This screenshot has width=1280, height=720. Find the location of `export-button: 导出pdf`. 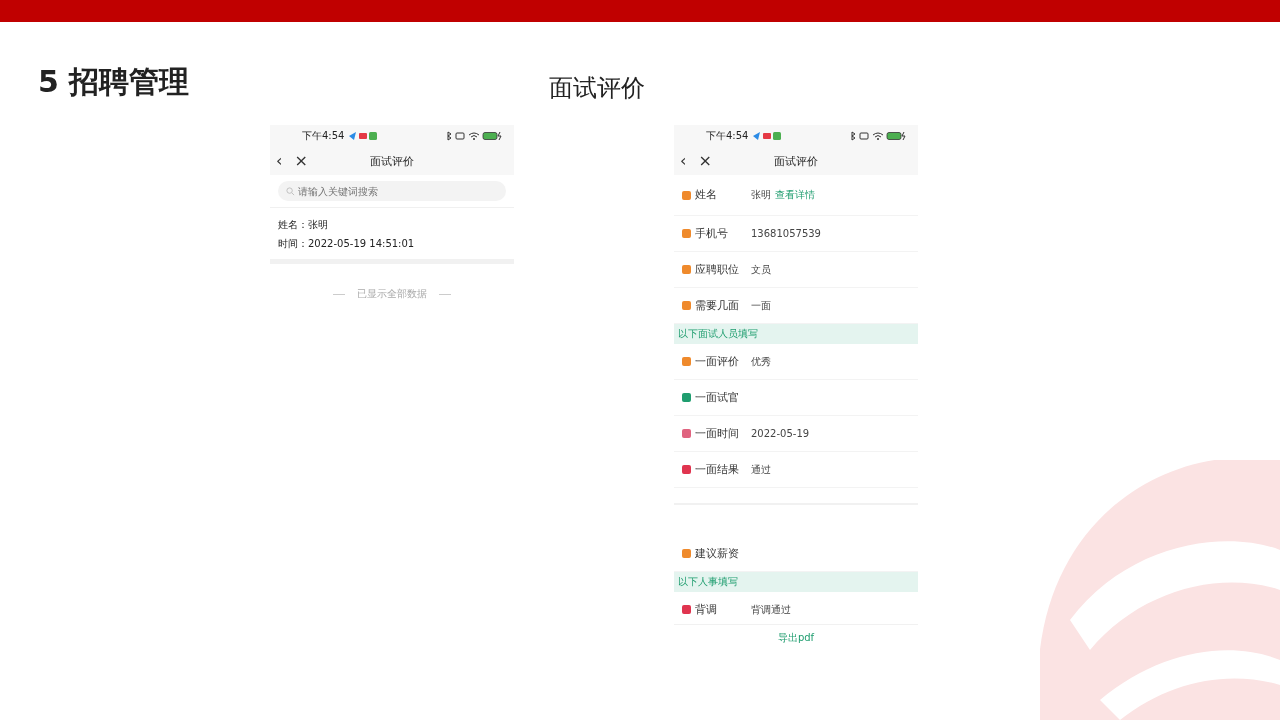

export-button: 导出pdf is located at coordinates (796, 637).